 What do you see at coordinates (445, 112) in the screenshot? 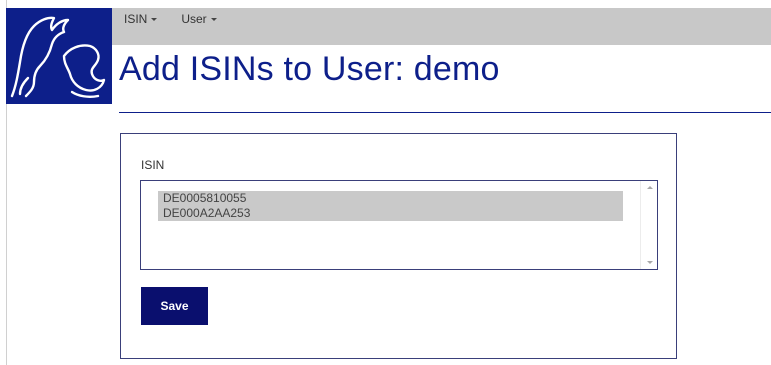
I see `title-divider` at bounding box center [445, 112].